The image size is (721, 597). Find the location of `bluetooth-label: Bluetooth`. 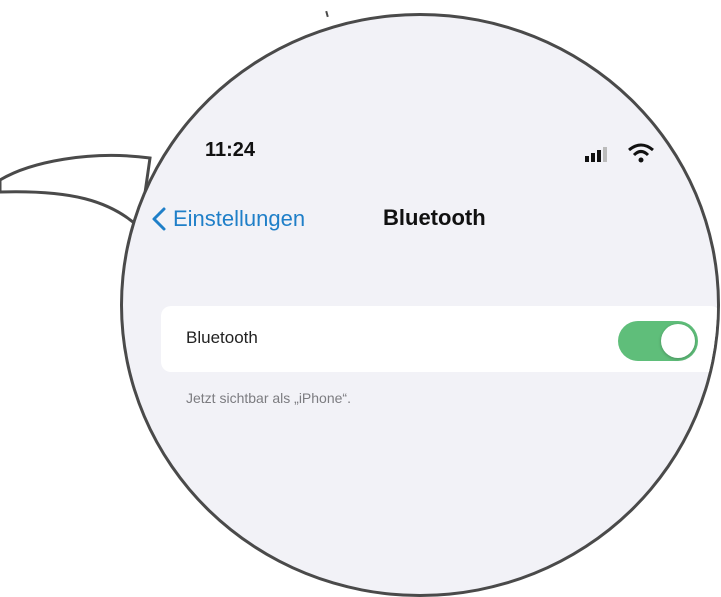

bluetooth-label: Bluetooth is located at coordinates (222, 337).